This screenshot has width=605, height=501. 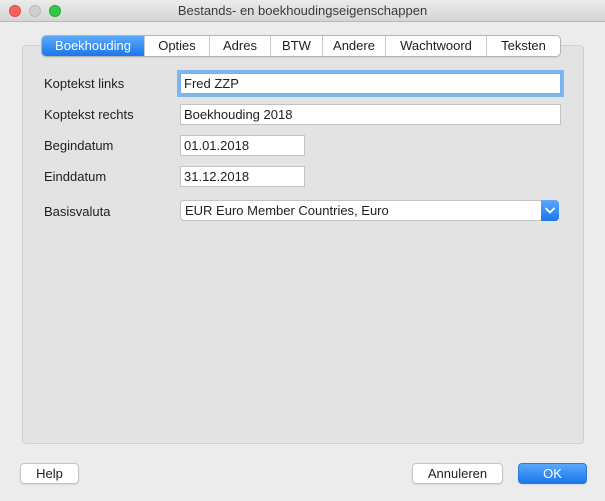 What do you see at coordinates (523, 46) in the screenshot?
I see `tab-teksten: Teksten` at bounding box center [523, 46].